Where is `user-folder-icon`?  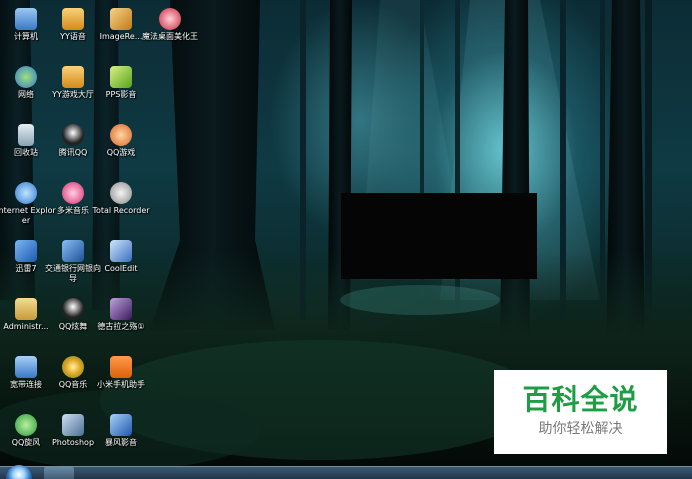 user-folder-icon is located at coordinates (26, 309).